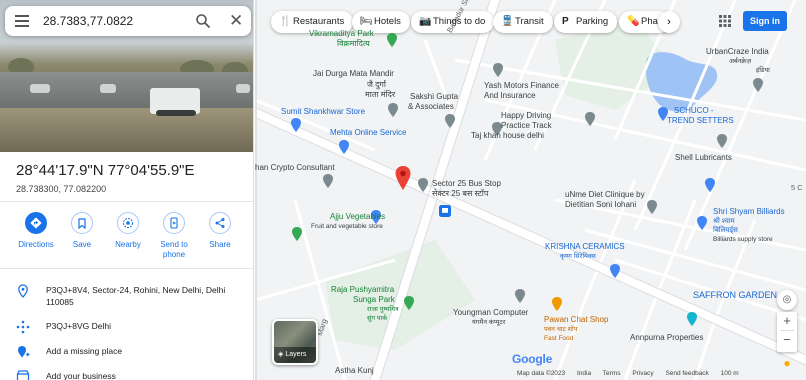 This screenshot has width=806, height=380. I want to click on map-label: And Insurance, so click(510, 95).